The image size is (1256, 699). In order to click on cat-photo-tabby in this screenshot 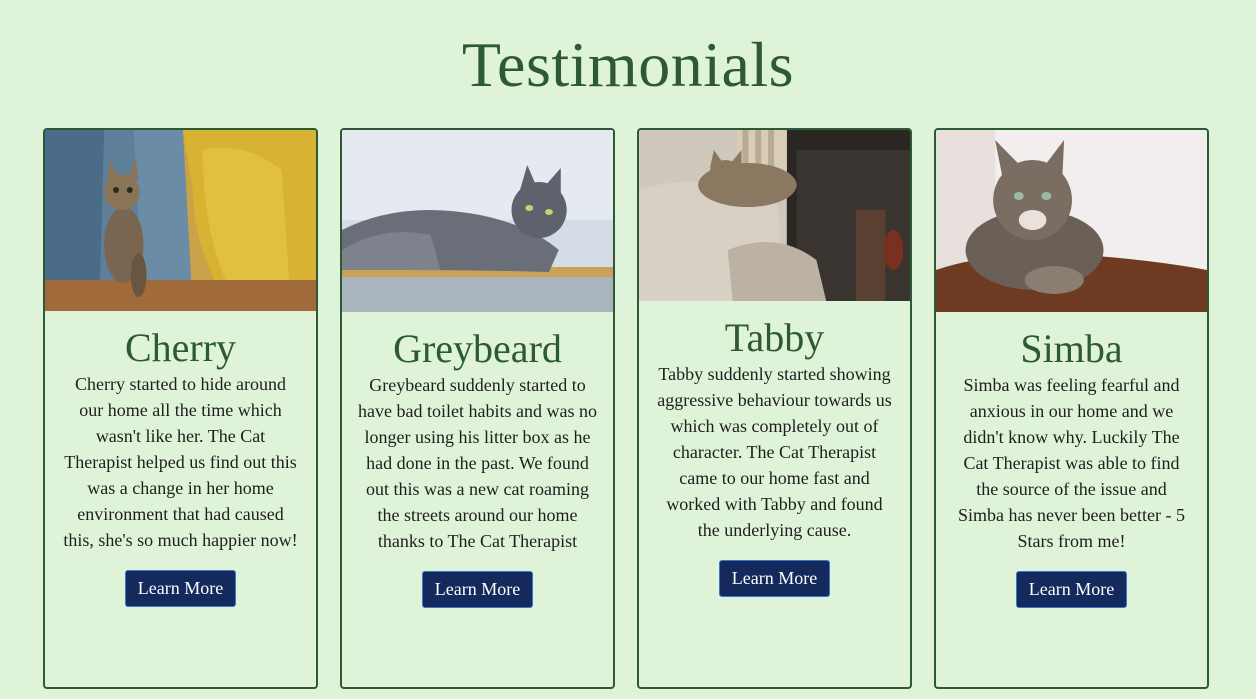, I will do `click(774, 215)`.